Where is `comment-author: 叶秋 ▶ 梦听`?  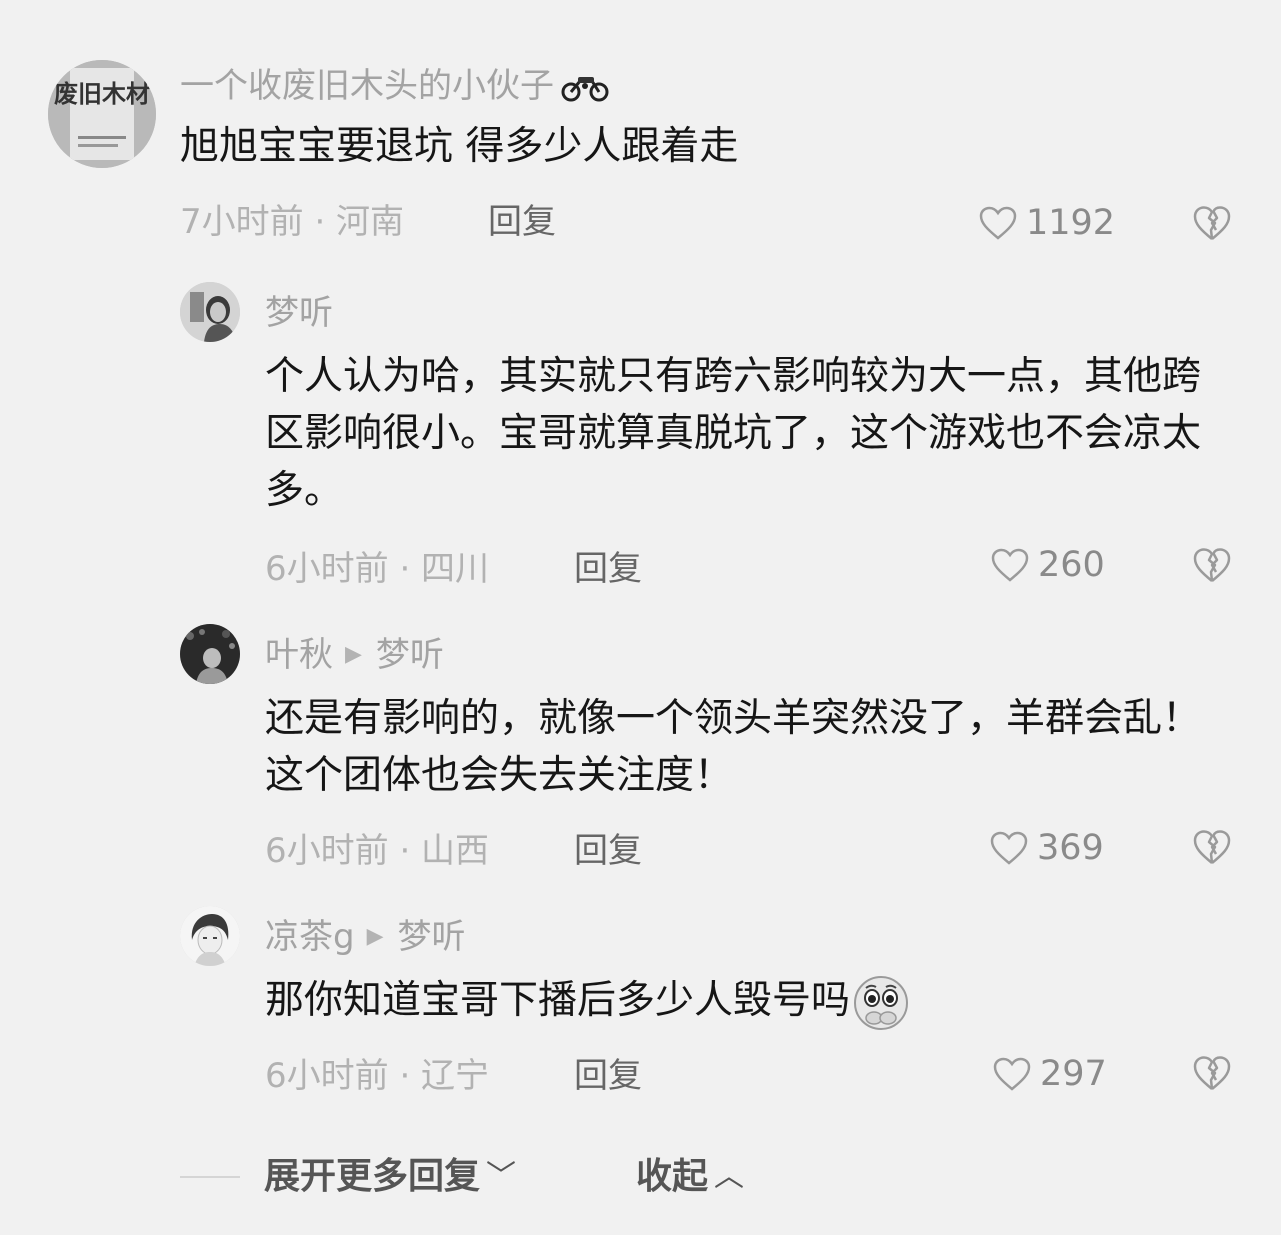
comment-author: 叶秋 ▶ 梦听 is located at coordinates (354, 655).